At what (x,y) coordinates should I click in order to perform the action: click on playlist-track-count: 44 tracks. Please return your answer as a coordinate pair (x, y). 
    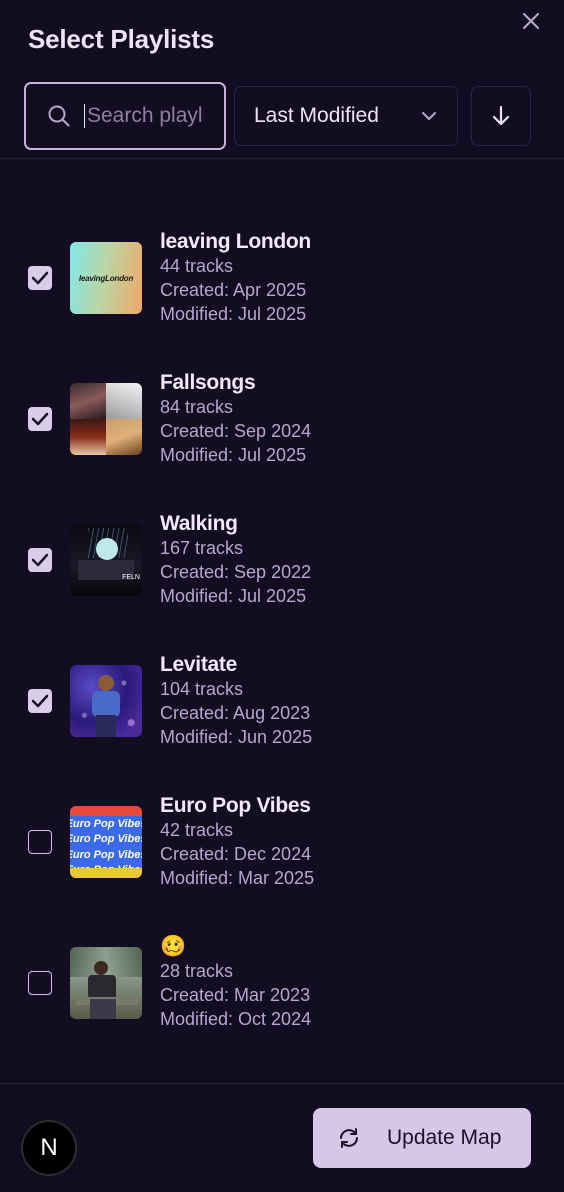
    Looking at the image, I should click on (197, 266).